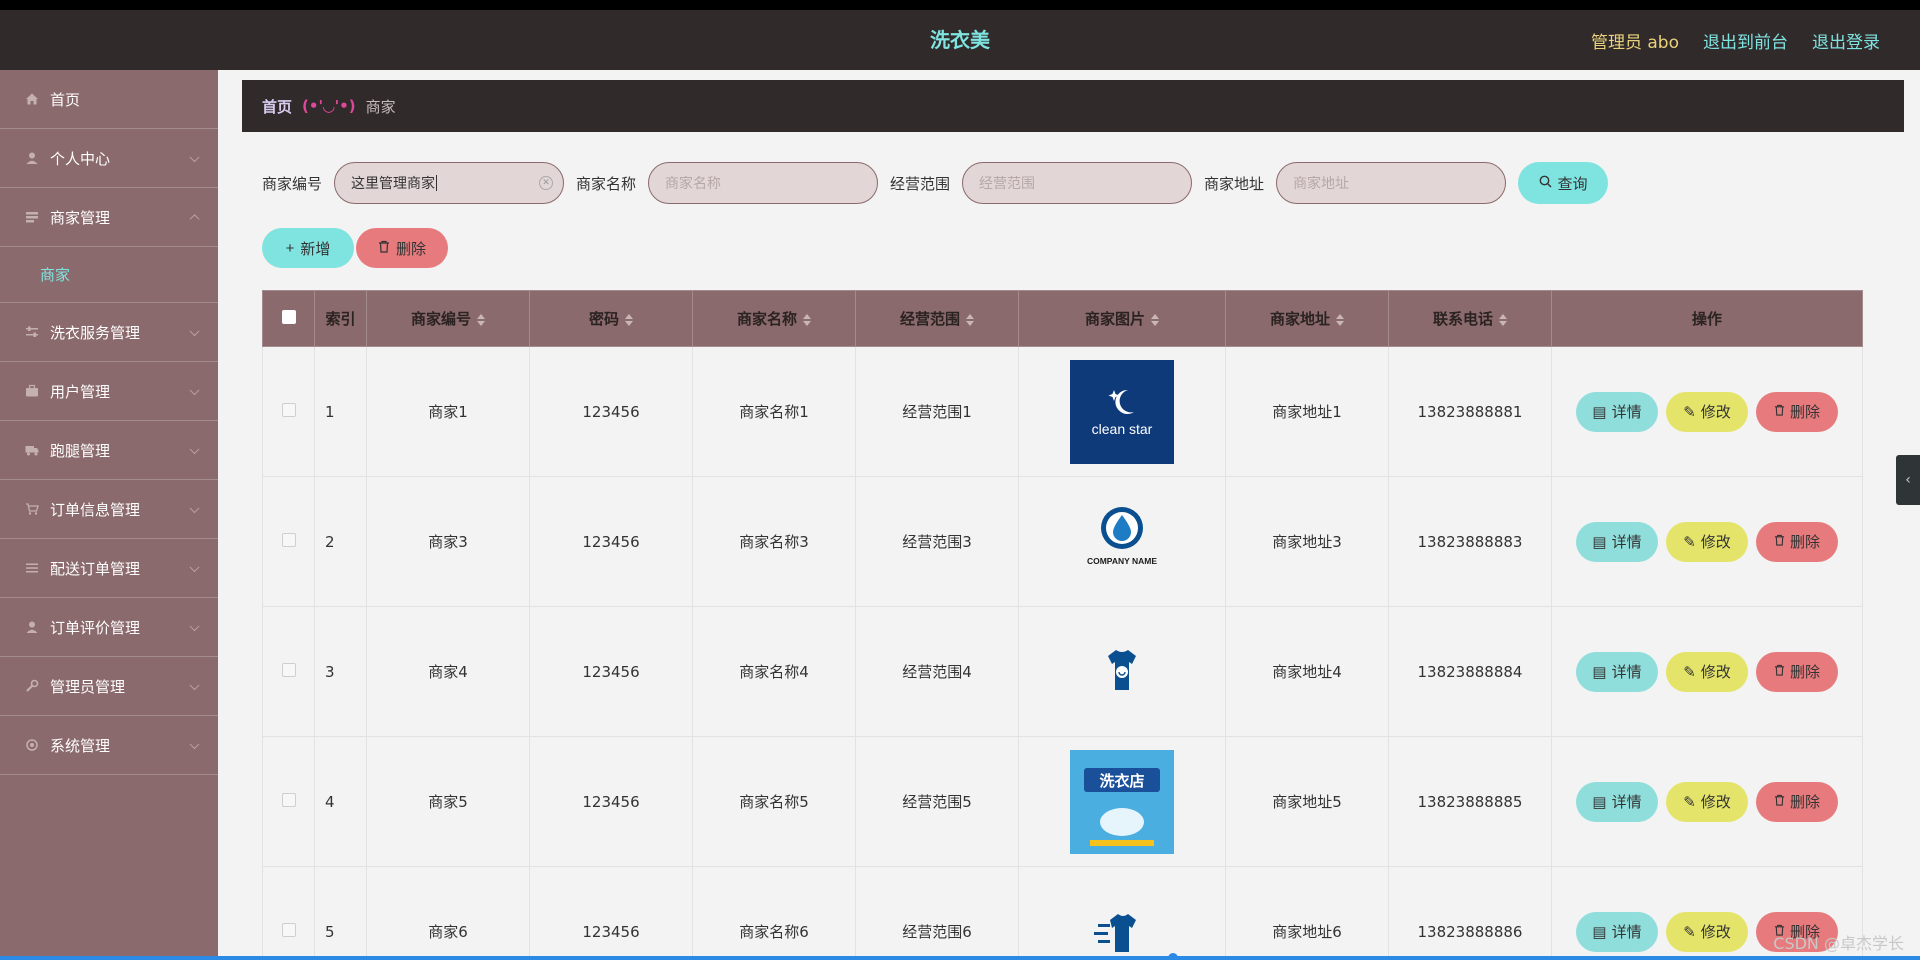 The image size is (1920, 960). I want to click on sidebar-item-personal-center: 个人中心, so click(109, 158).